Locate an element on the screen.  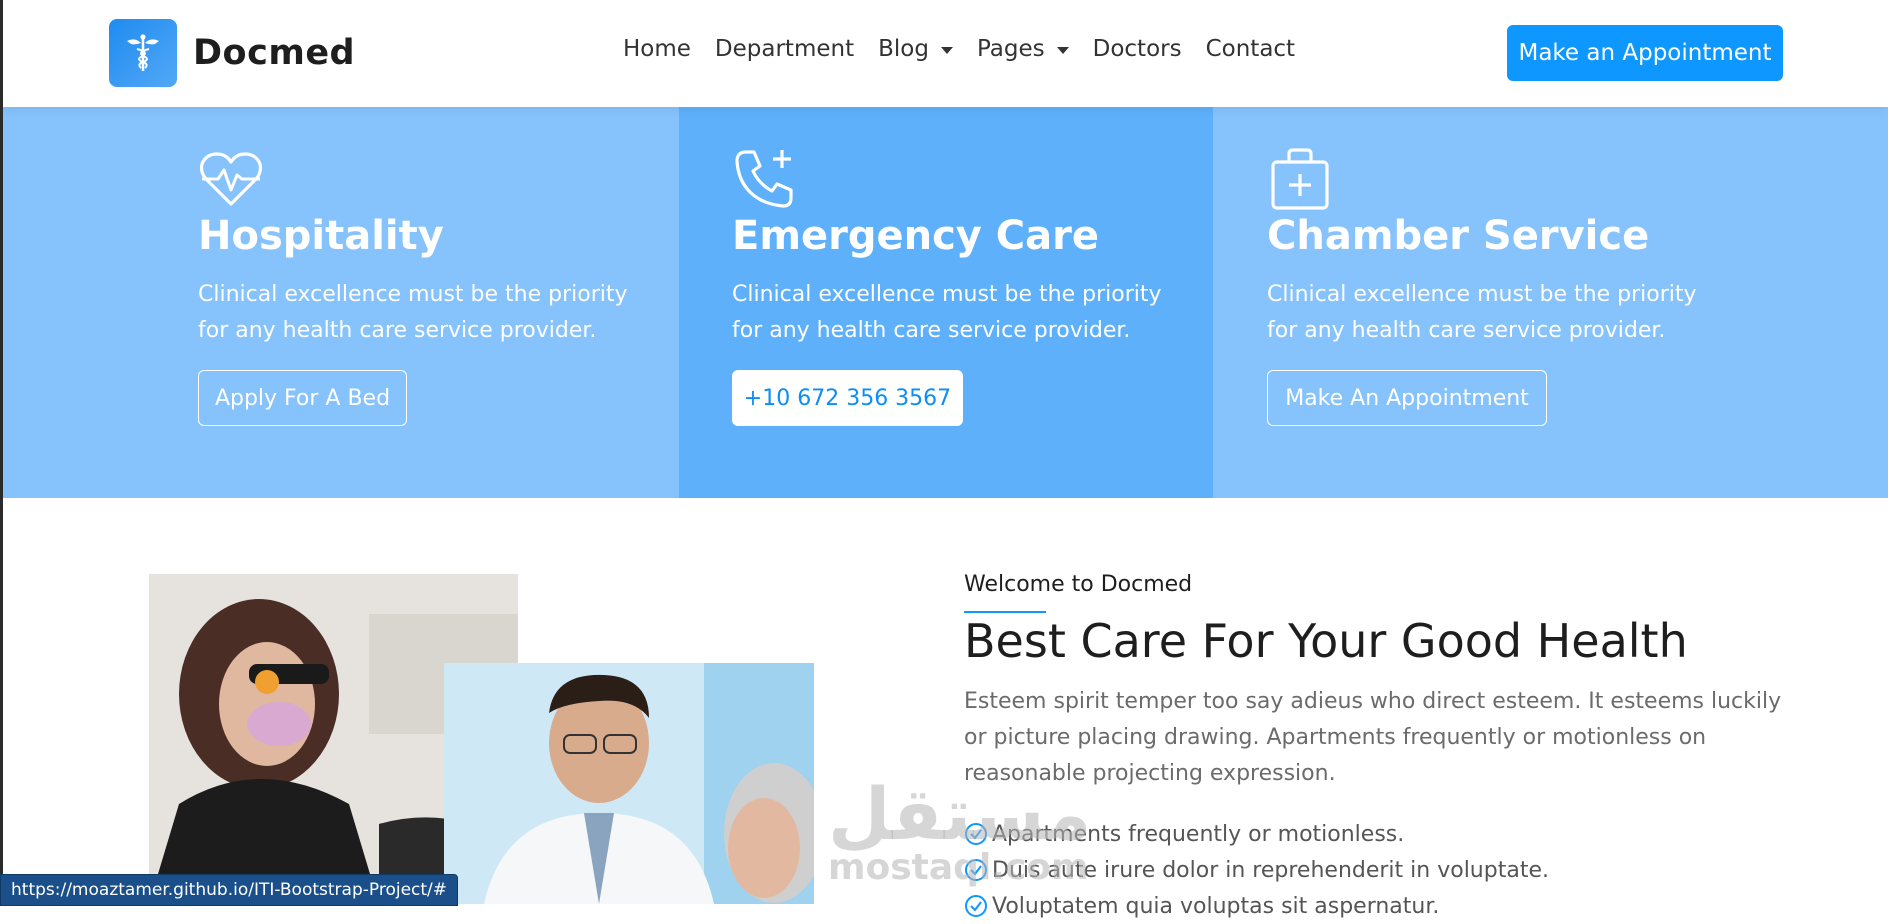
nav-blog: Blog is located at coordinates (915, 49).